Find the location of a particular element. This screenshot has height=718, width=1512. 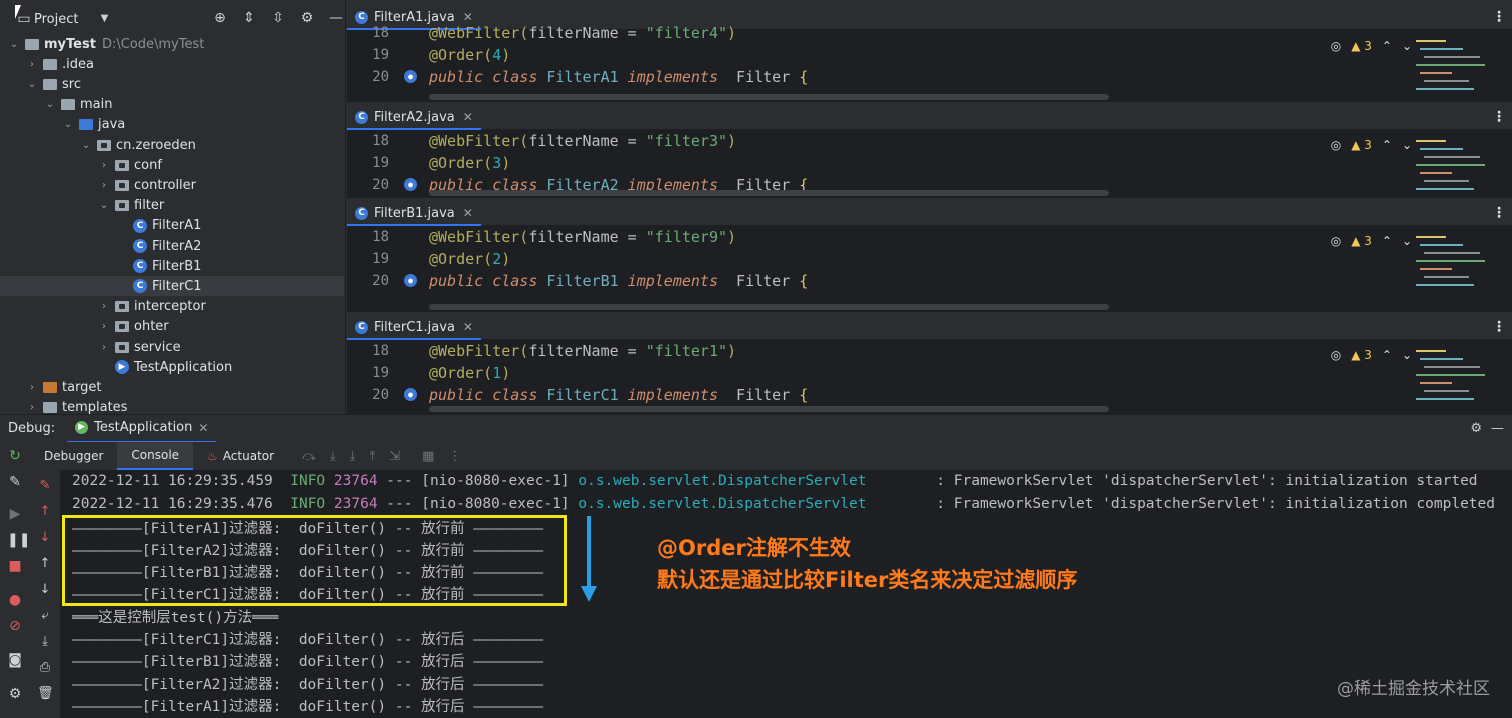

step-into-icon: ⤓ is located at coordinates (333, 456).